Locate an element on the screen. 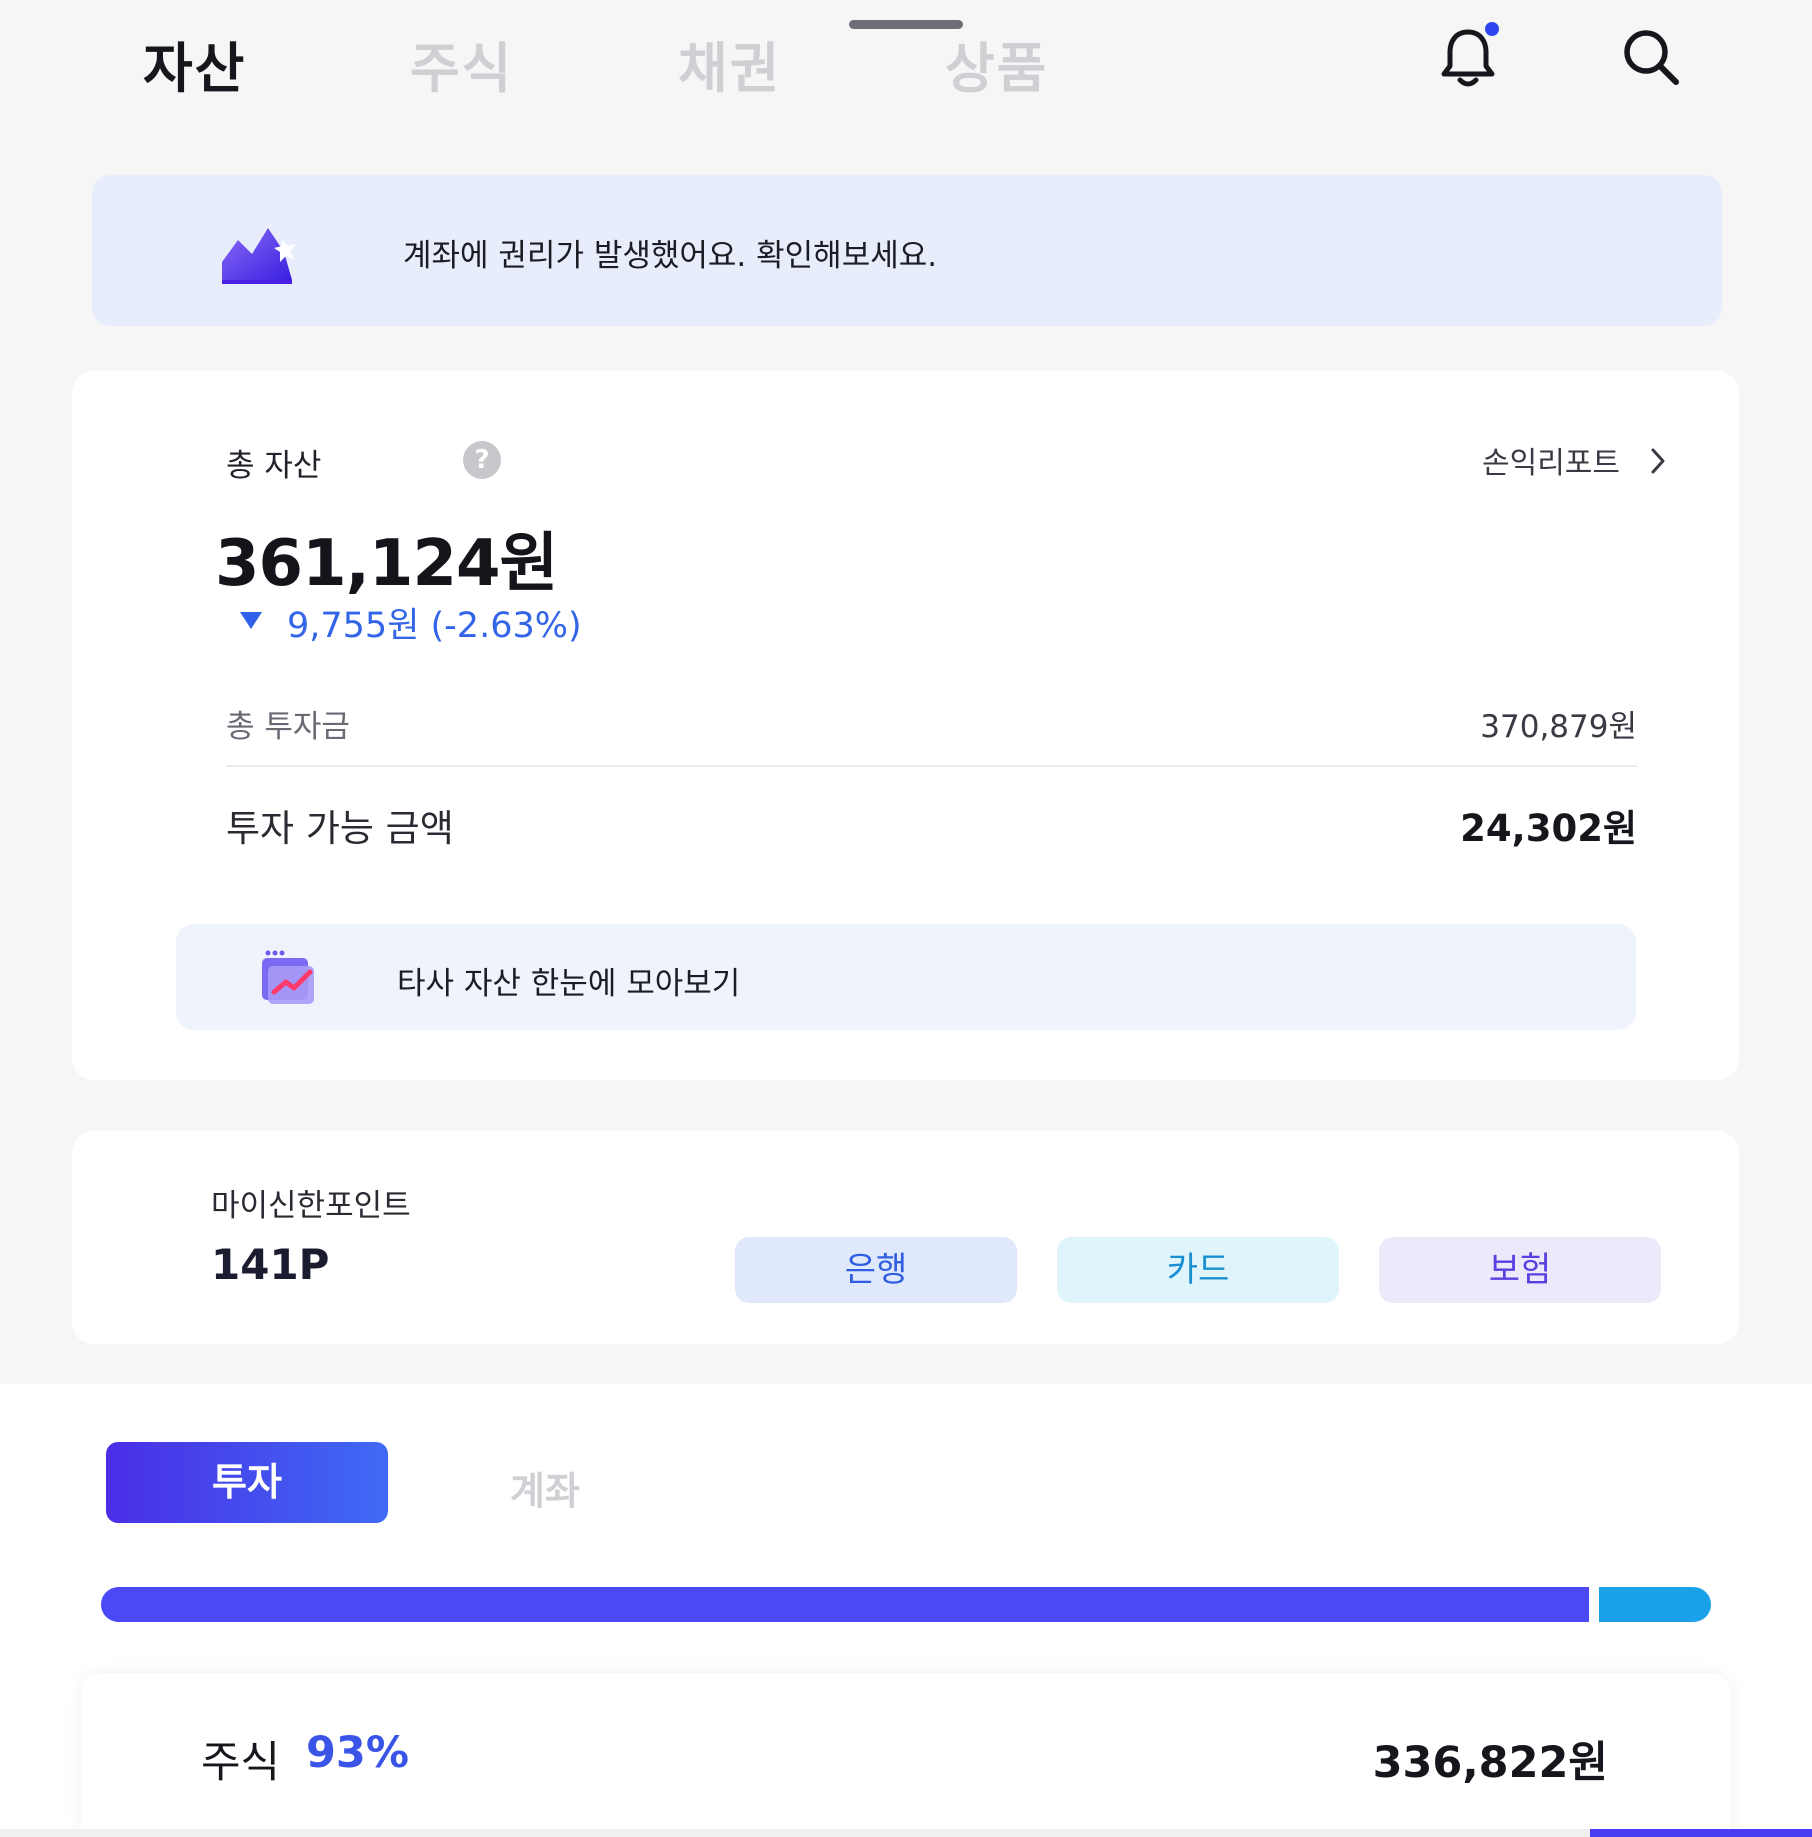  browser-chart-icon is located at coordinates (288, 977).